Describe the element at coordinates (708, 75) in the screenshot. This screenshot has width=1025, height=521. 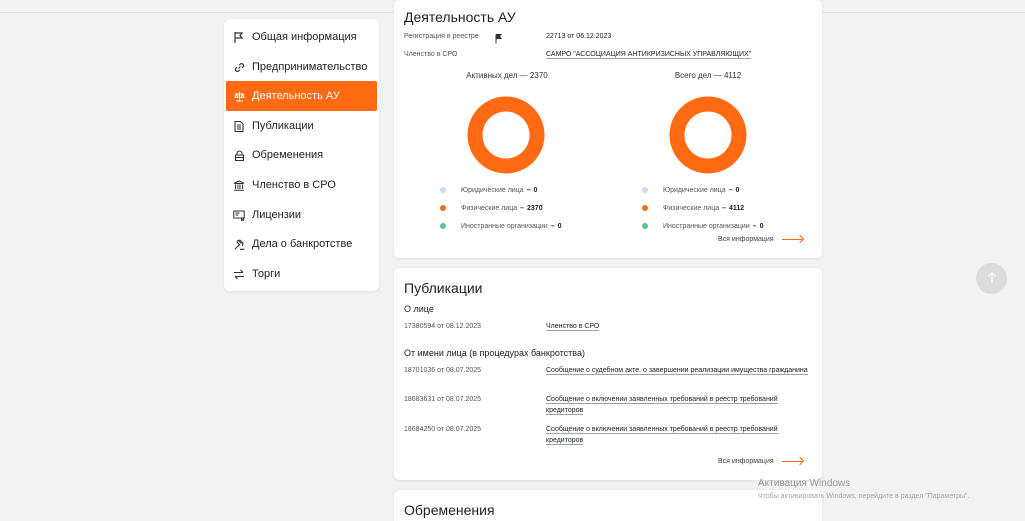
I see `chart-title: Всего дел — 4112` at that location.